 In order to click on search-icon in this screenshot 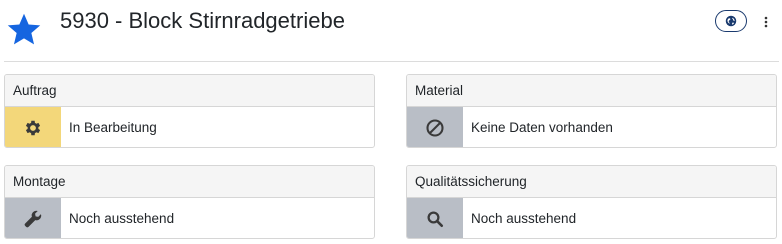, I will do `click(435, 219)`.